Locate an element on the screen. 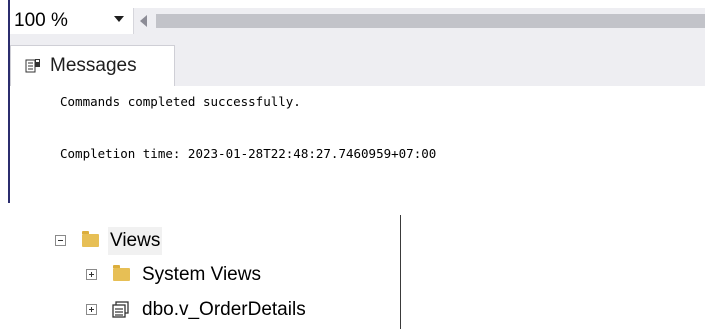 Image resolution: width=705 pixels, height=329 pixels. panel-divider is located at coordinates (400, 272).